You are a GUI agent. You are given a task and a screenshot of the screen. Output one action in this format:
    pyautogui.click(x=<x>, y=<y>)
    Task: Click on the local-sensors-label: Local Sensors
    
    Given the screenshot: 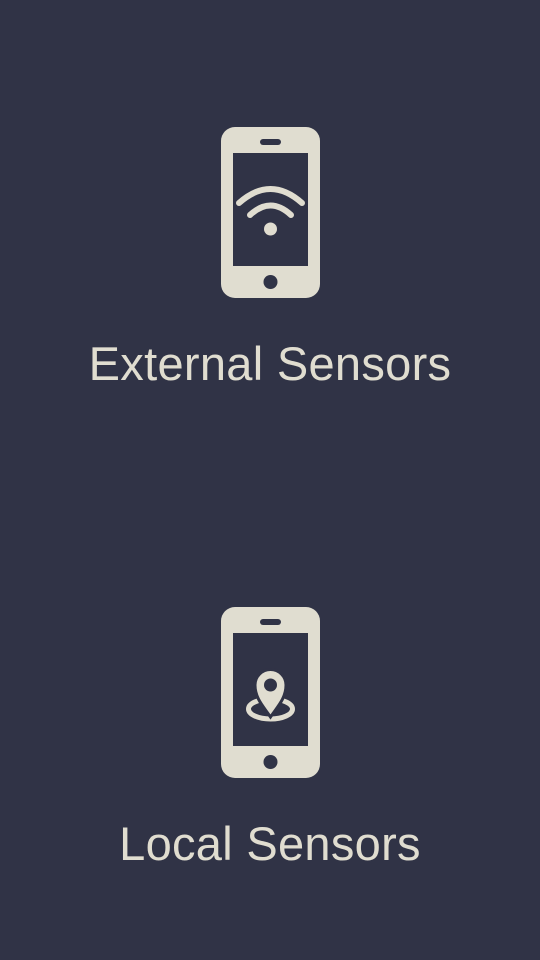 What is the action you would take?
    pyautogui.click(x=270, y=843)
    